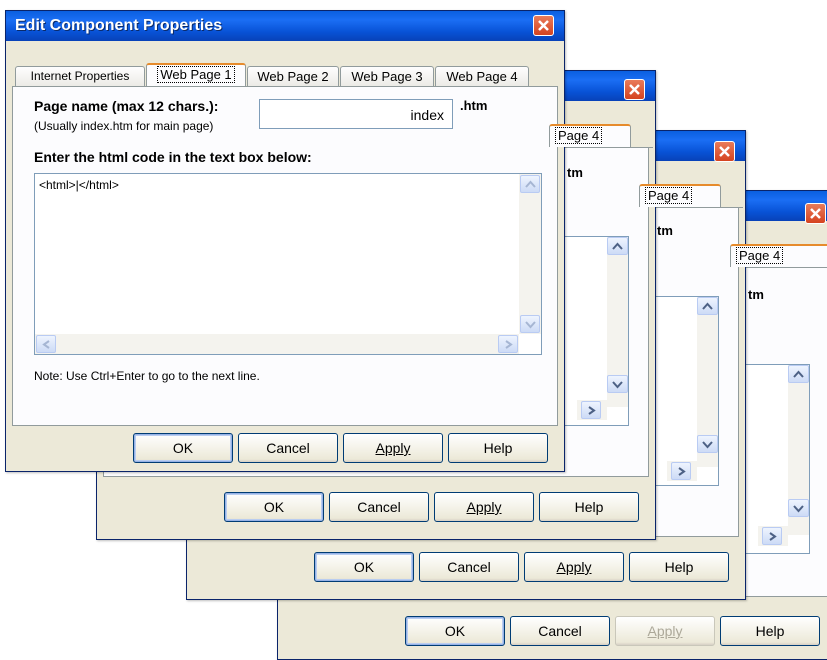 The image size is (827, 660). What do you see at coordinates (196, 74) in the screenshot?
I see `tab-web-page-1: Web Page 1` at bounding box center [196, 74].